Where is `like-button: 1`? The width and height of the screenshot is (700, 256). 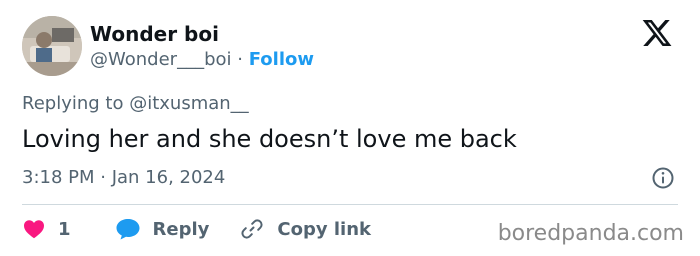 like-button: 1 is located at coordinates (46, 229).